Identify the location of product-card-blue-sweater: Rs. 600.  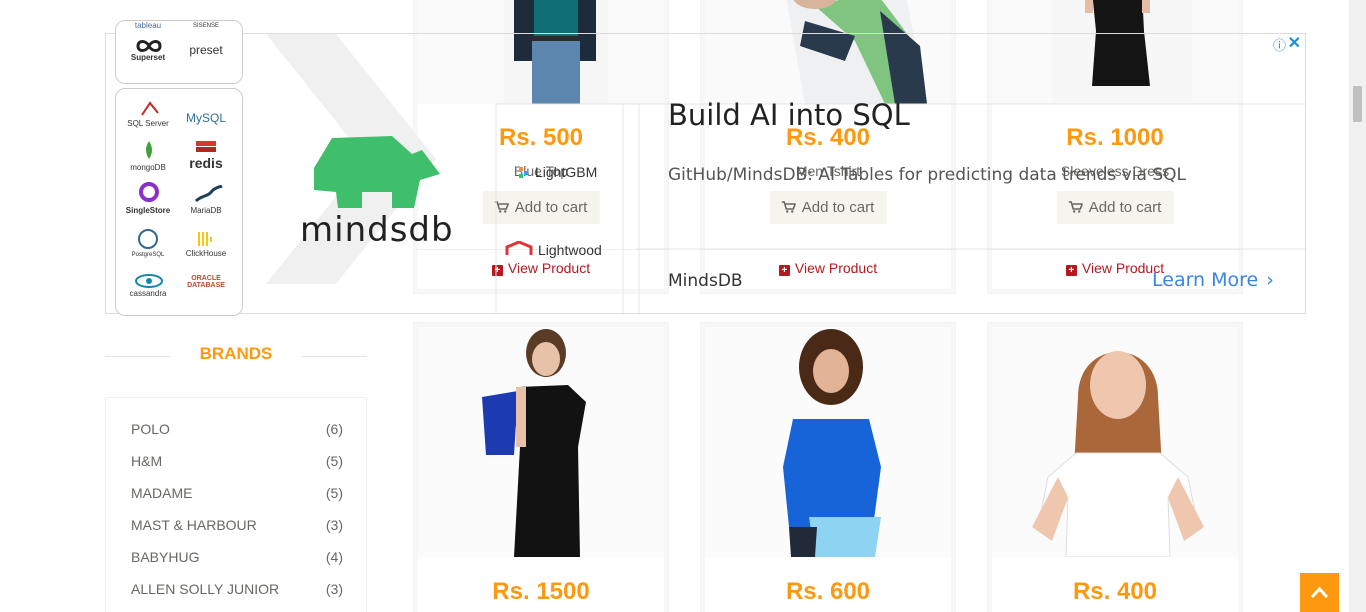
(828, 467).